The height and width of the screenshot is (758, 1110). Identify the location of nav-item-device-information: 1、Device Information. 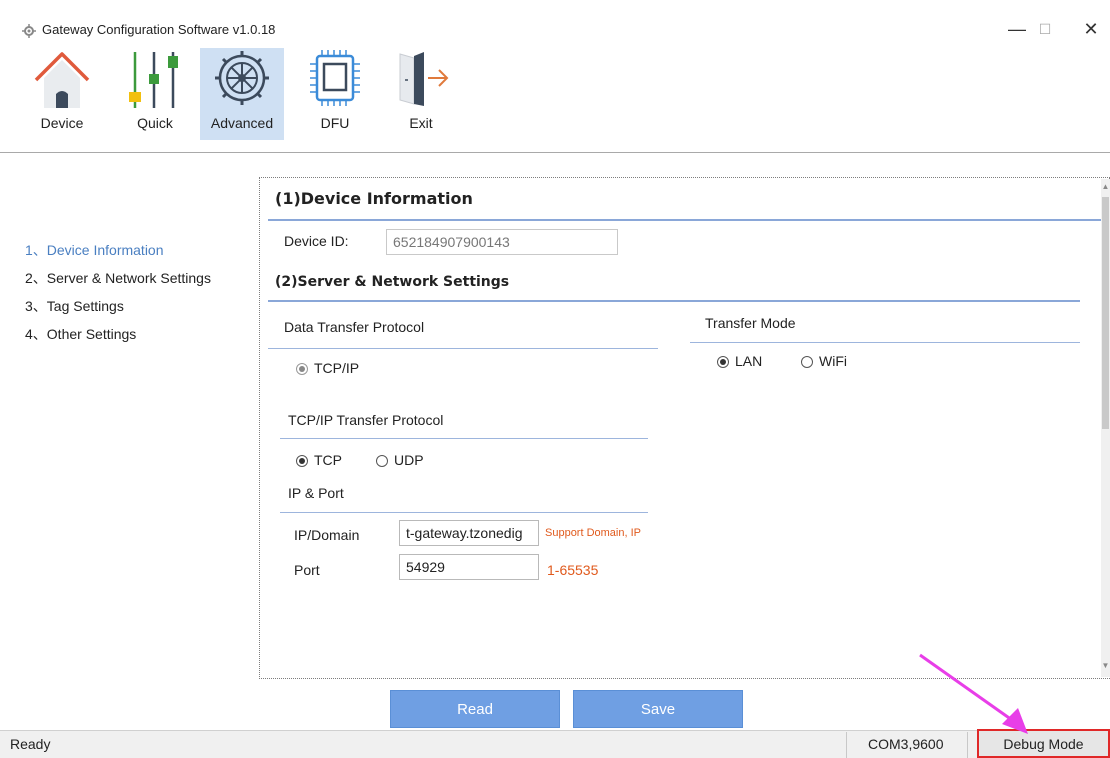
(94, 250).